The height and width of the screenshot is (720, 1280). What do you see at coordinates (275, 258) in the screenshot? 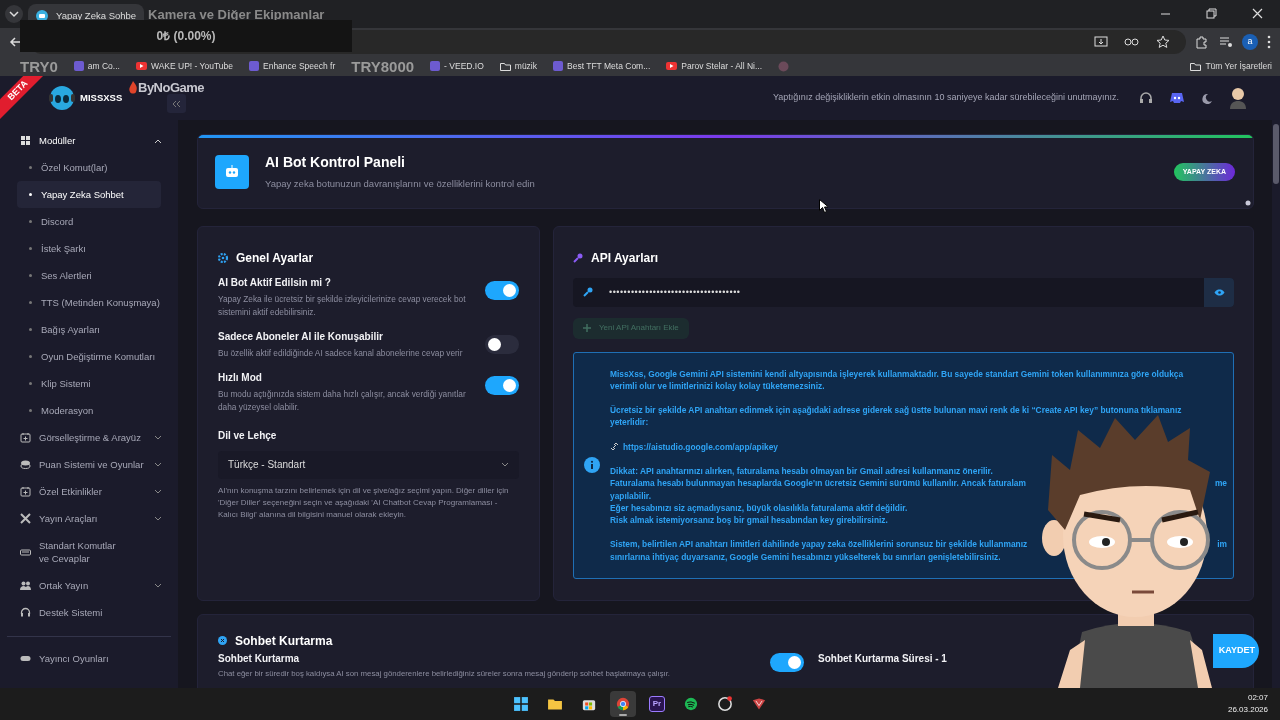
I see `card-title: Genel Ayarlar` at bounding box center [275, 258].